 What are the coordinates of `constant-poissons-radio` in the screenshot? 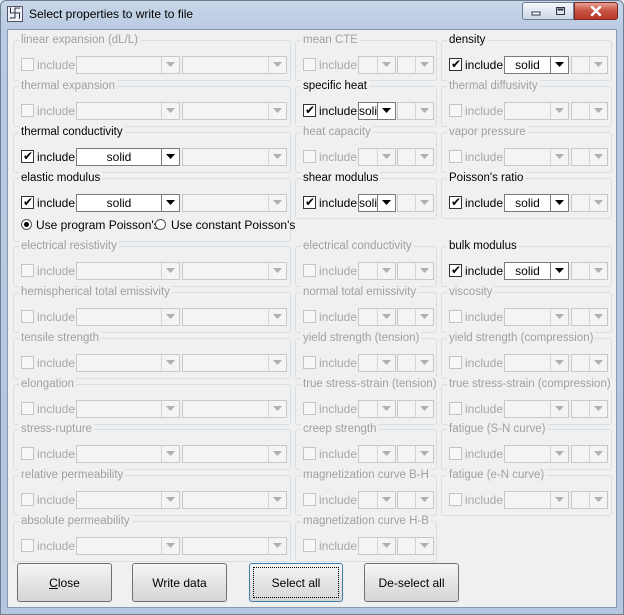 It's located at (160, 224).